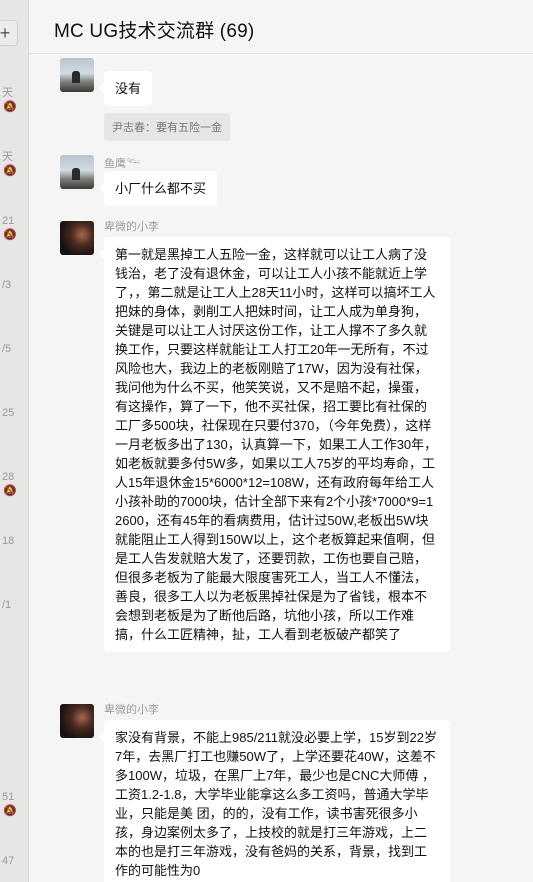  Describe the element at coordinates (14, 804) in the screenshot. I see `conversation-item: 51 🔕` at that location.